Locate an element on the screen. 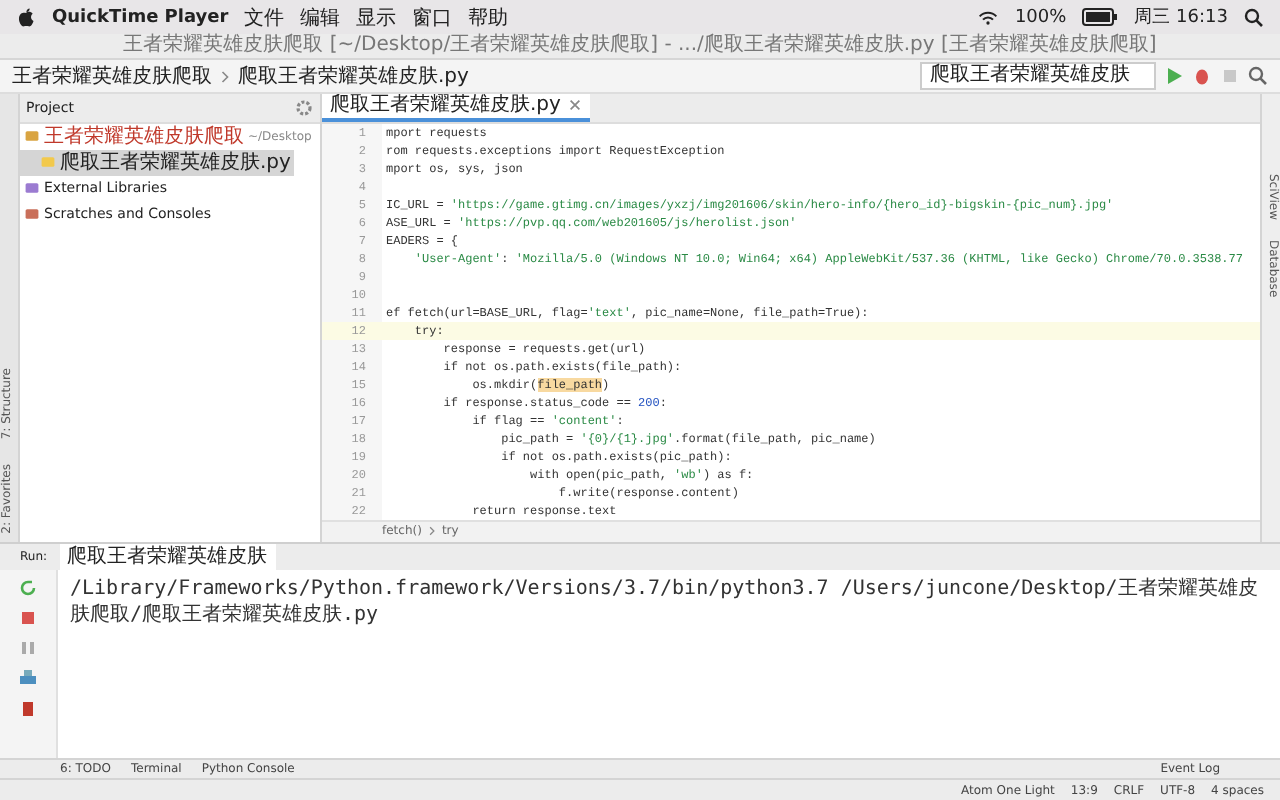  breadcrumb-item: 爬取王者荣耀英雄皮肤.py is located at coordinates (353, 76).